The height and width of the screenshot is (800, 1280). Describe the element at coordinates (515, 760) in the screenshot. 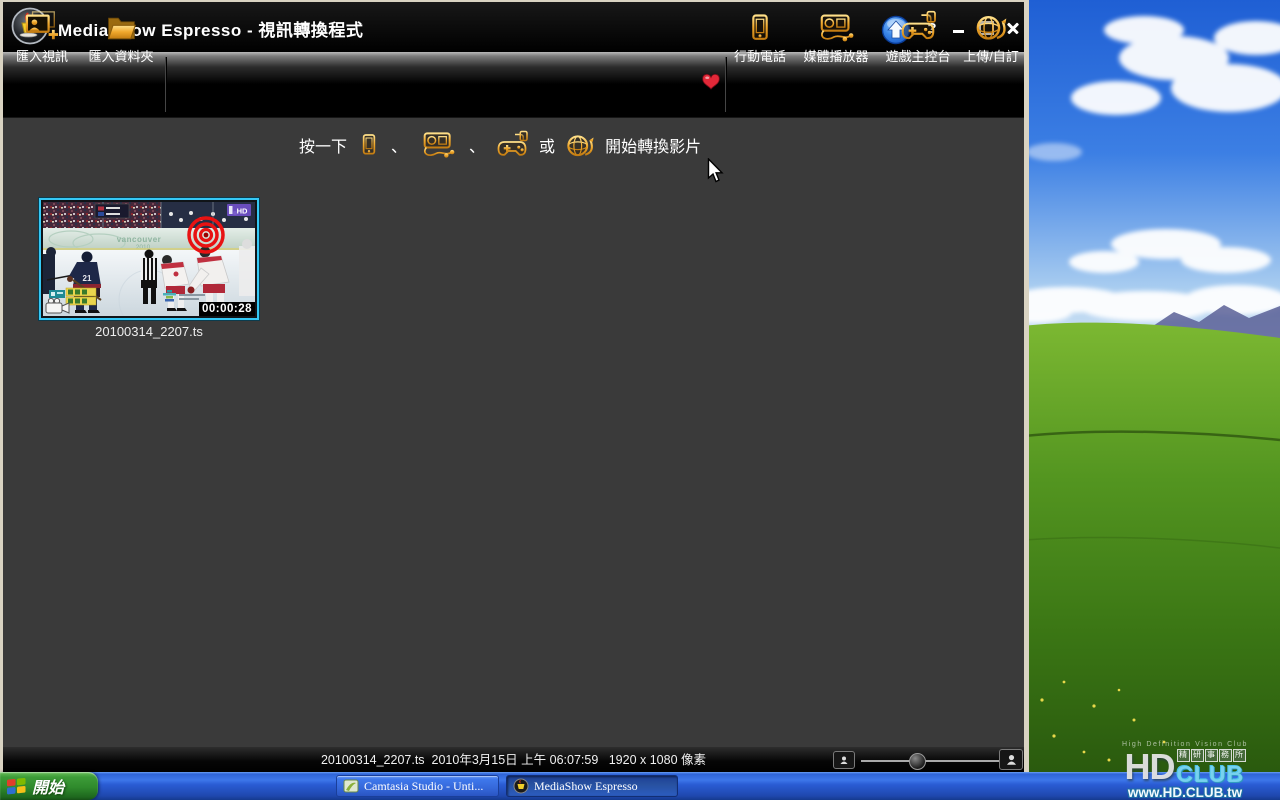

I see `status-datetime: 2010年3月15日 上午 06:07:59` at that location.